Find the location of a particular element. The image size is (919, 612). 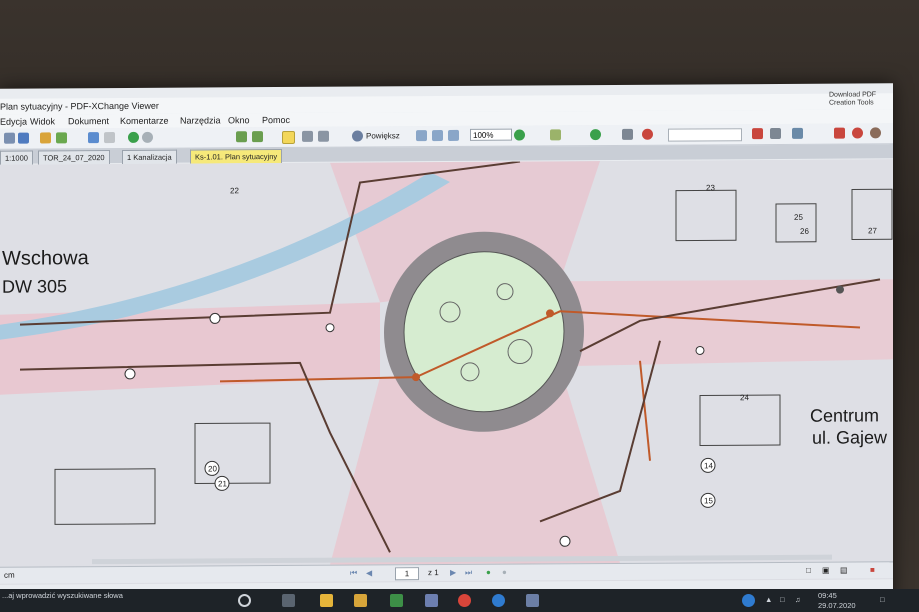

tray-chevron-icon: ▲ is located at coordinates (768, 599).